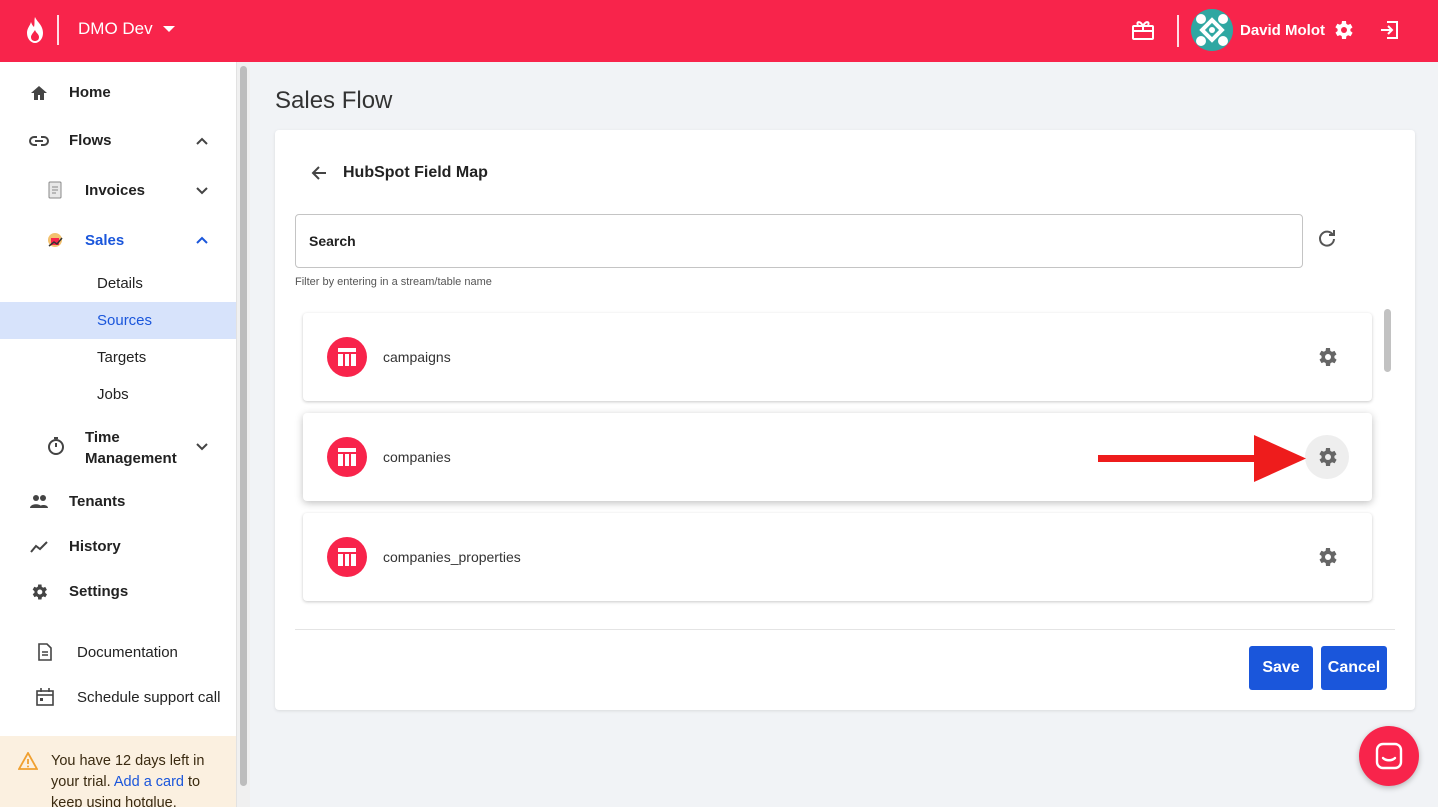 The image size is (1438, 807). I want to click on sidebar-item-settings: Settings, so click(118, 591).